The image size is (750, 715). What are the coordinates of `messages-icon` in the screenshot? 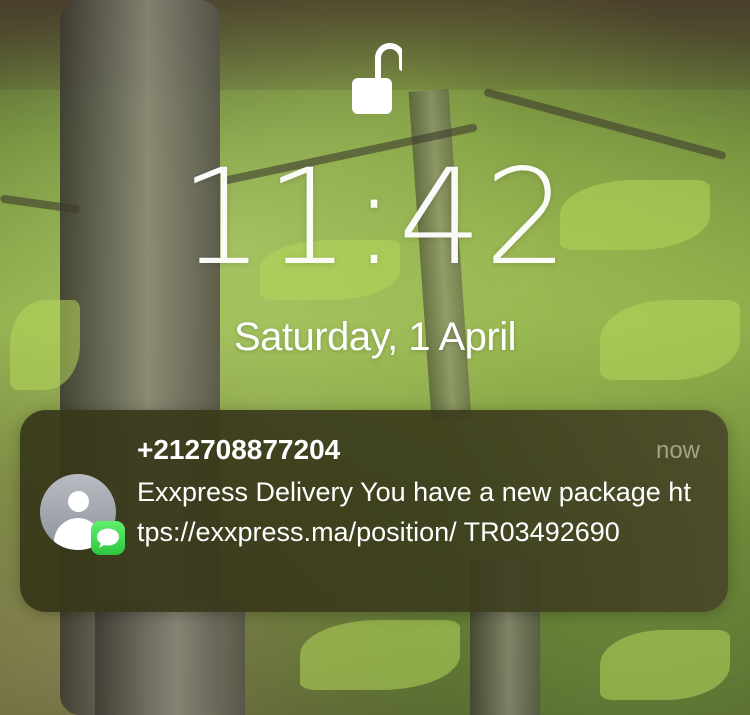 It's located at (108, 538).